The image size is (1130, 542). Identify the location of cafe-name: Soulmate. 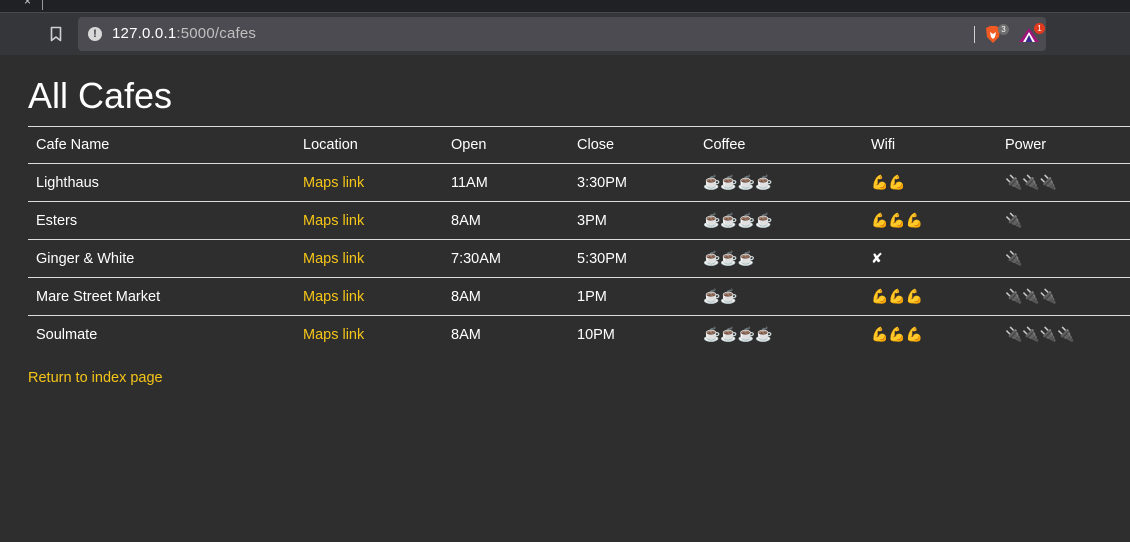
(161, 334).